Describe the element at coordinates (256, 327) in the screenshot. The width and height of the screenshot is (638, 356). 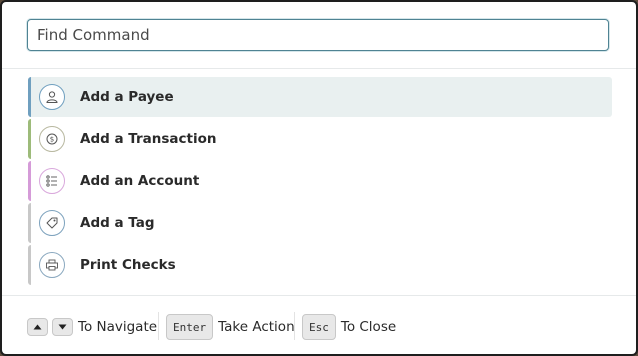
I see `action-label: Take Action` at that location.